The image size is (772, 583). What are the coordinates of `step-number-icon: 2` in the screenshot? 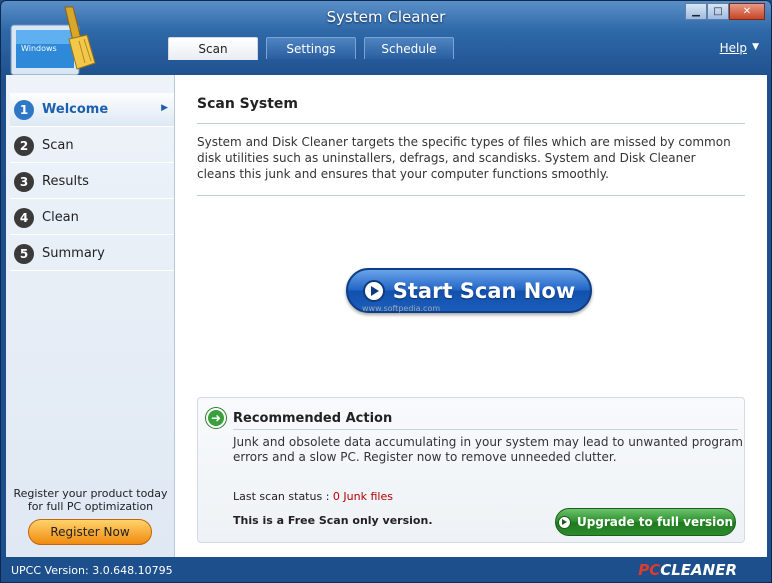 It's located at (24, 145).